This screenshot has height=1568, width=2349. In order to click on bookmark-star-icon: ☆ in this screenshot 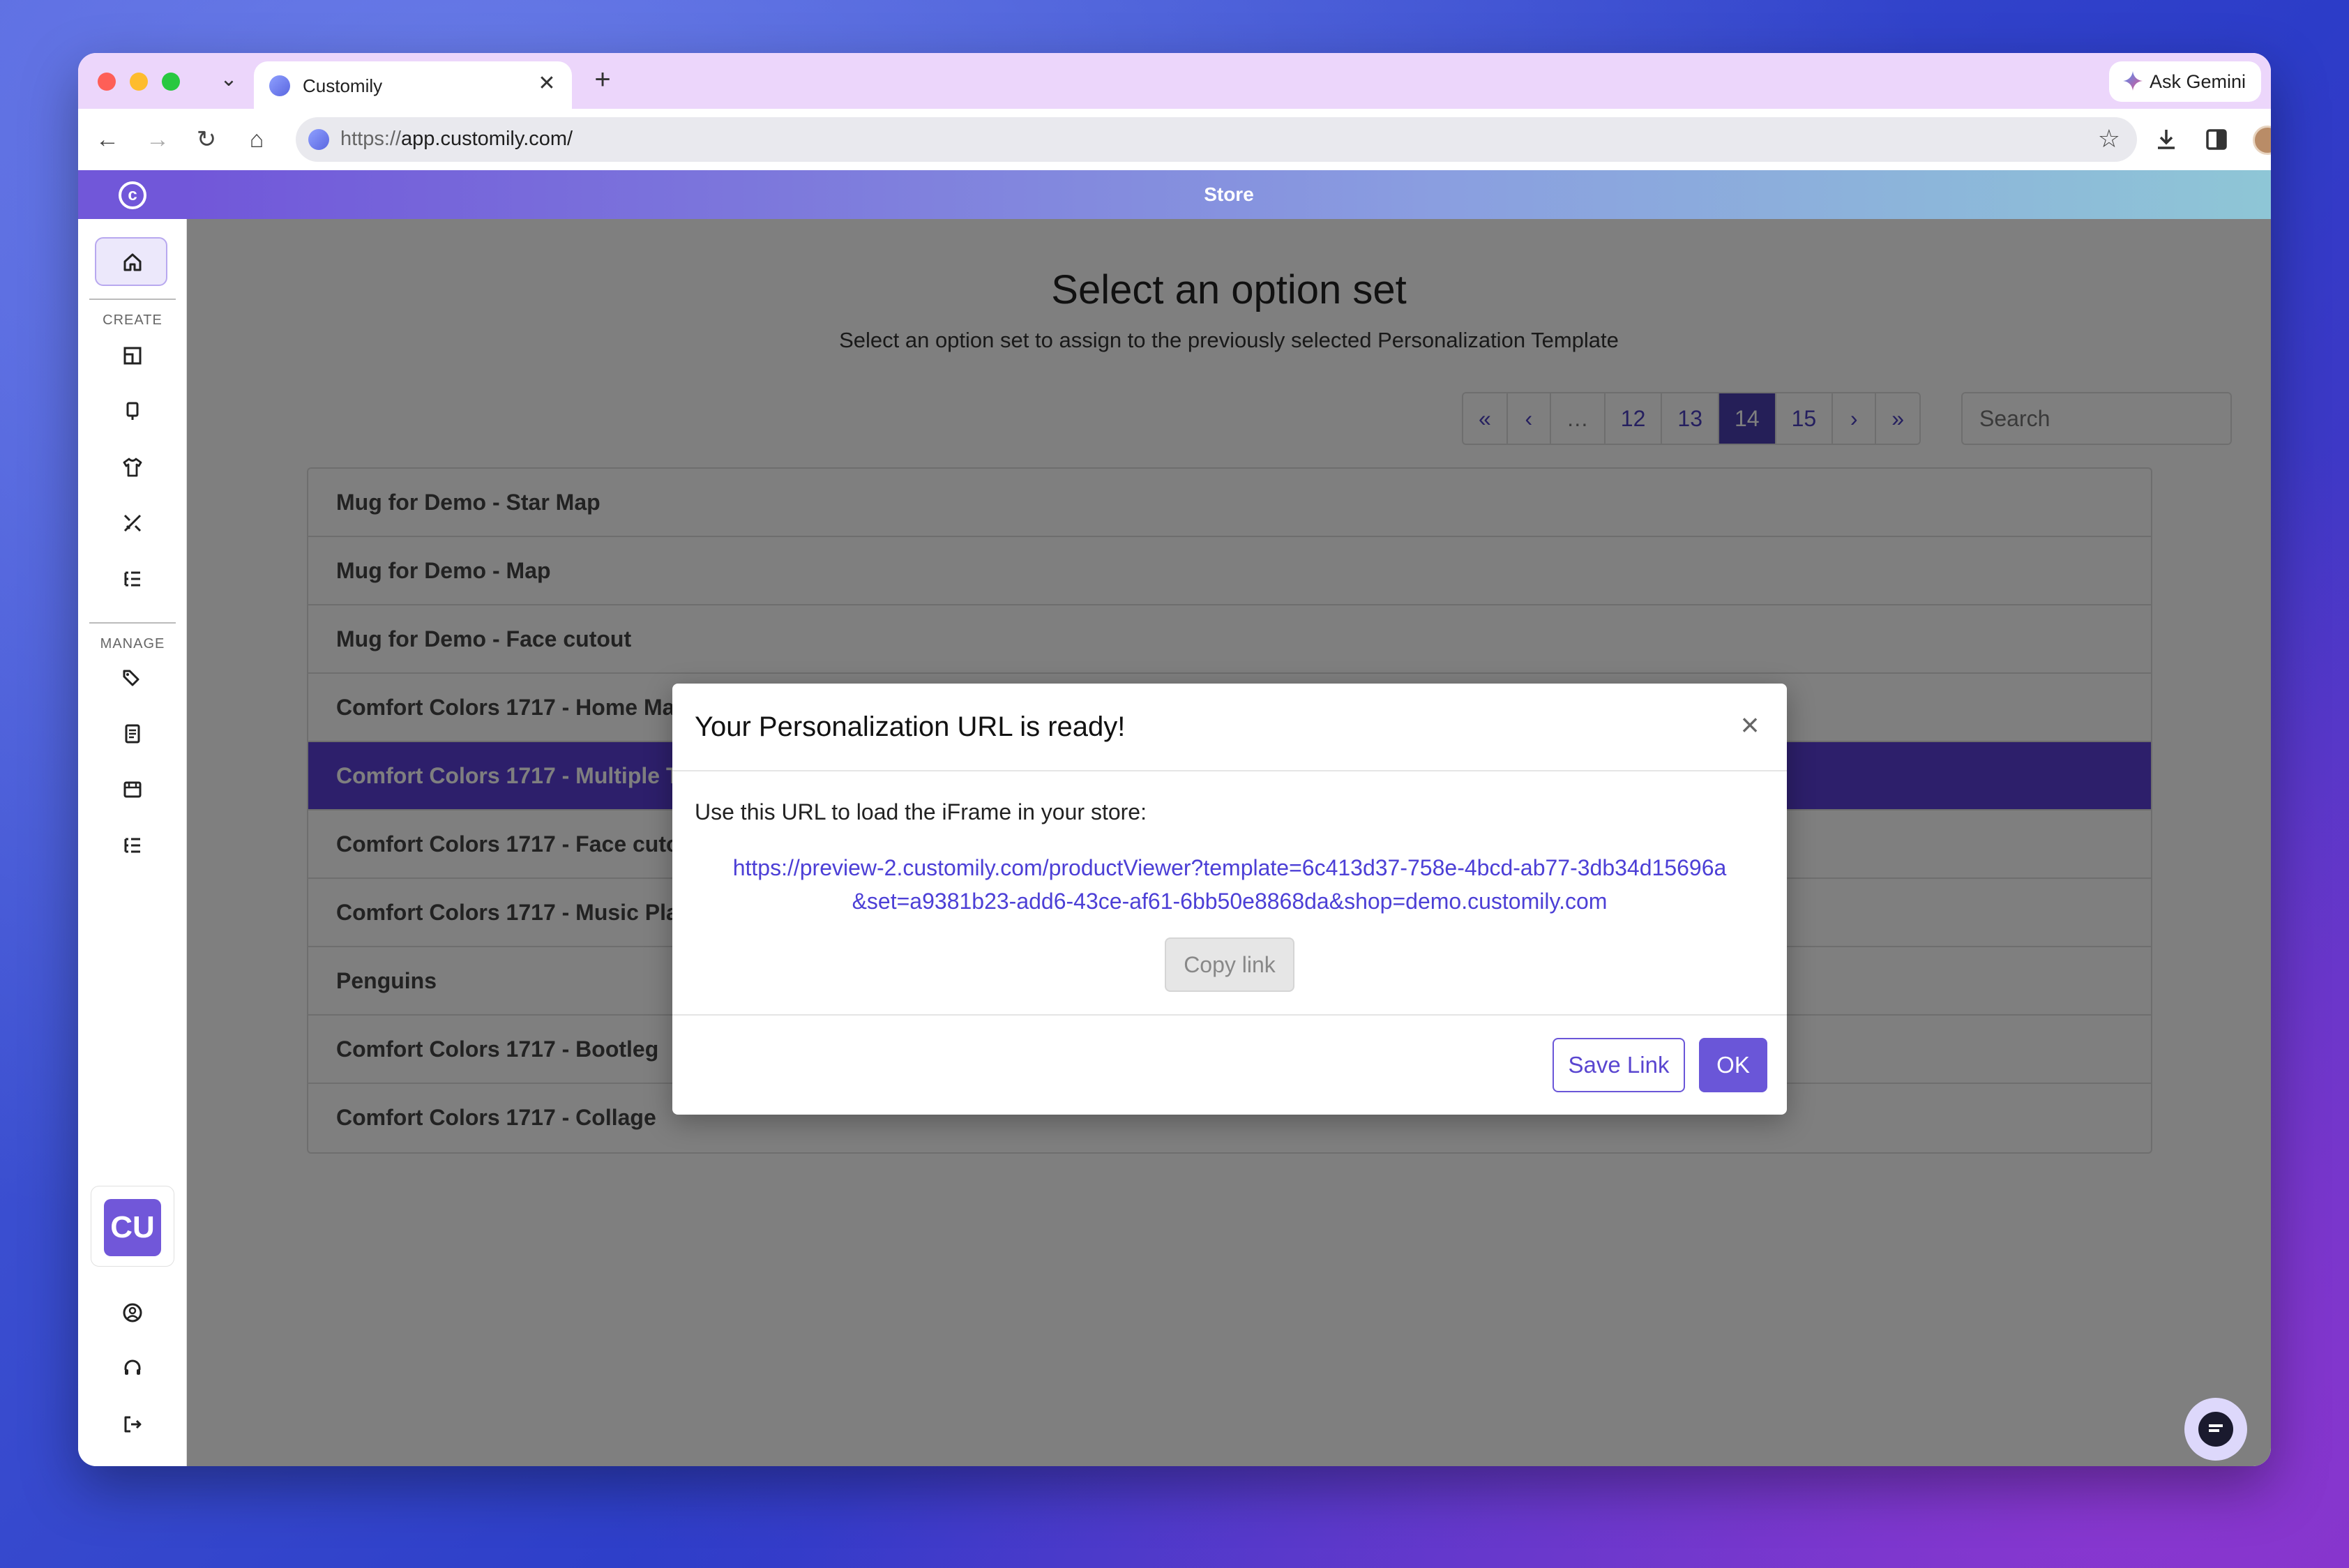, I will do `click(2109, 138)`.